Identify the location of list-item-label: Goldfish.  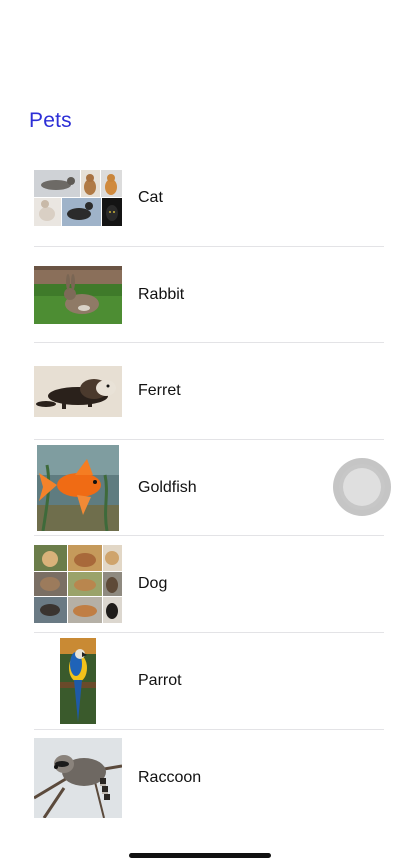
(167, 487).